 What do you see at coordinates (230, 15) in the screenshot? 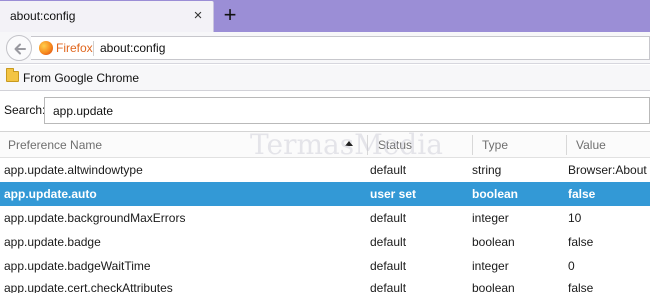
I see `new-tab-button: +` at bounding box center [230, 15].